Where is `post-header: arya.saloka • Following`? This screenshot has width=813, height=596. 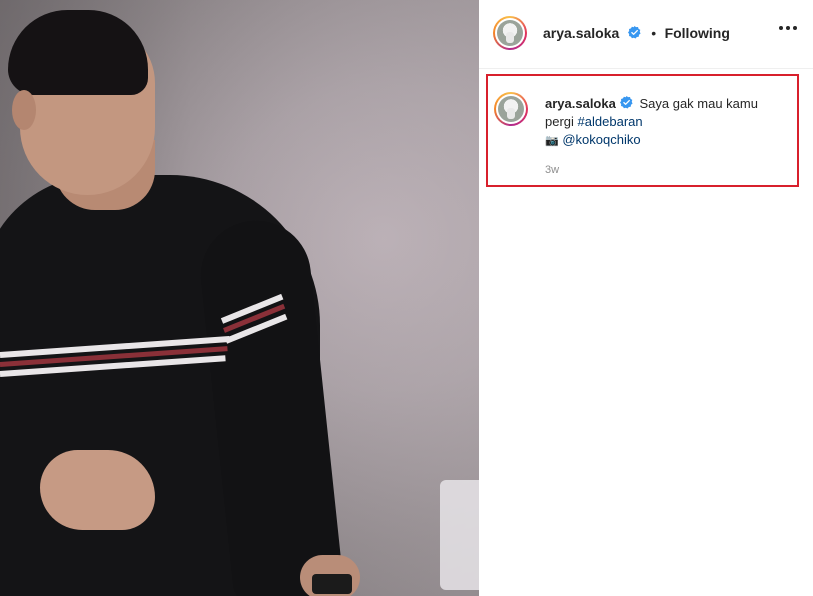 post-header: arya.saloka • Following is located at coordinates (646, 34).